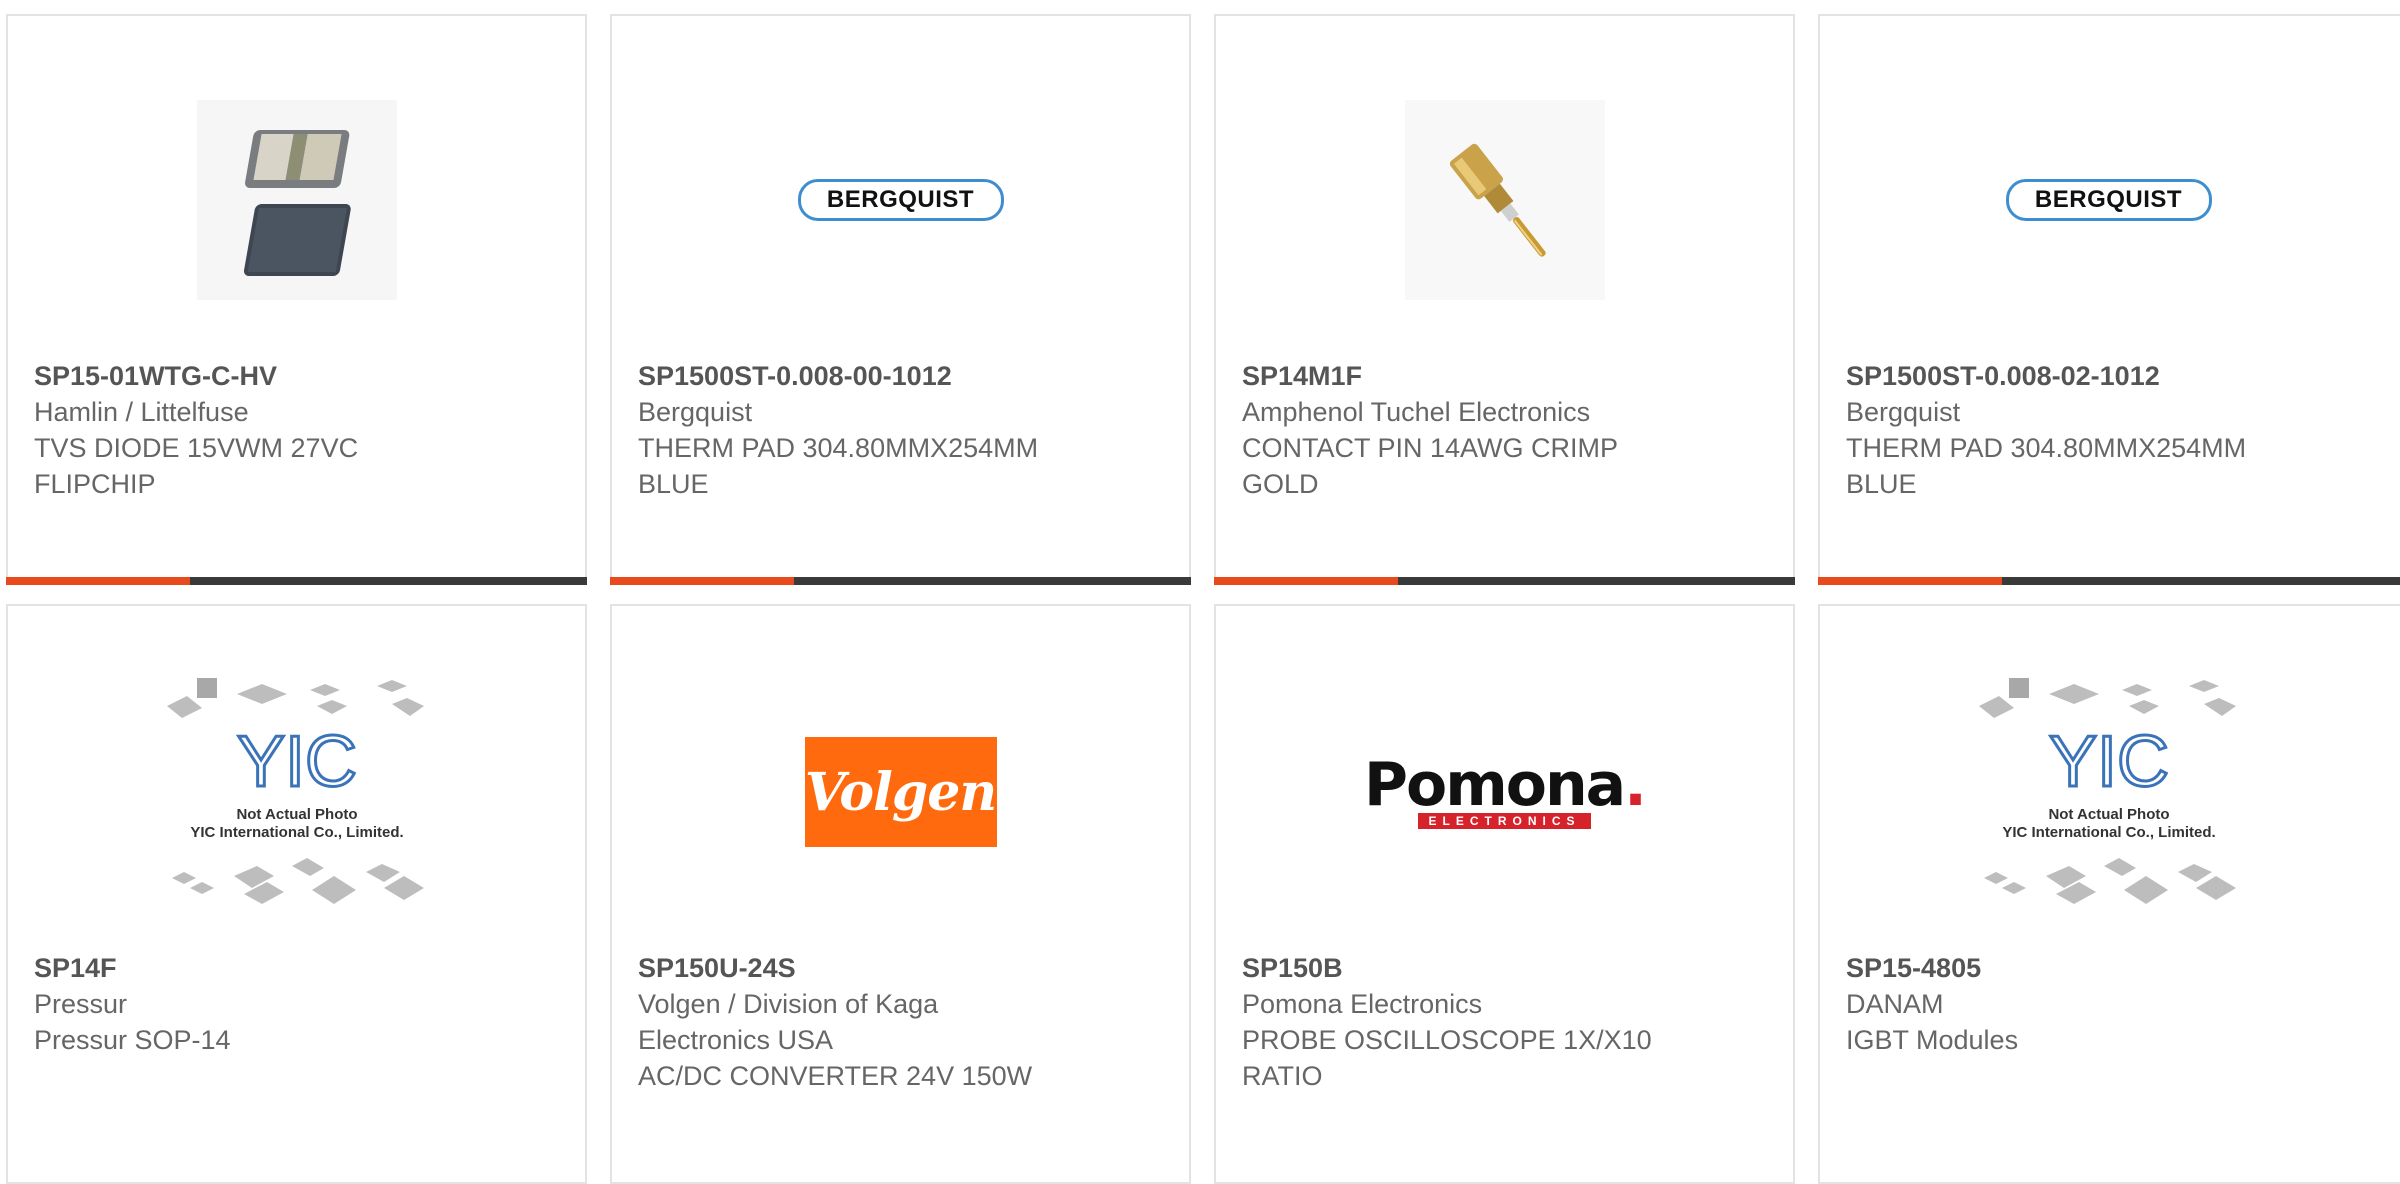 The image size is (2400, 1184). I want to click on pomona-logo-text: Pomona, so click(1495, 785).